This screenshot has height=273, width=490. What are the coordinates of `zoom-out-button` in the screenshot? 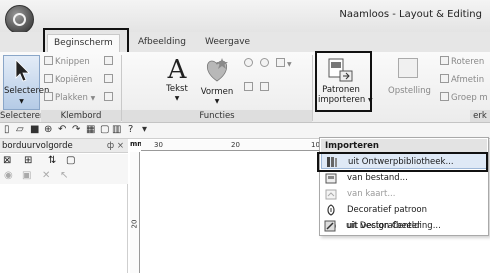 It's located at (265, 64).